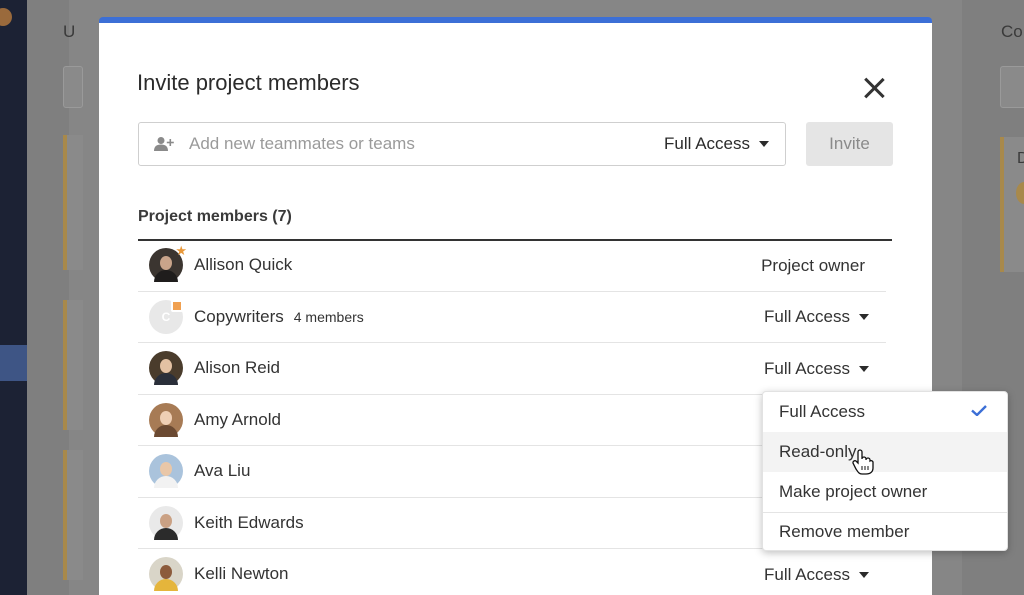  What do you see at coordinates (874, 88) in the screenshot?
I see `close-icon` at bounding box center [874, 88].